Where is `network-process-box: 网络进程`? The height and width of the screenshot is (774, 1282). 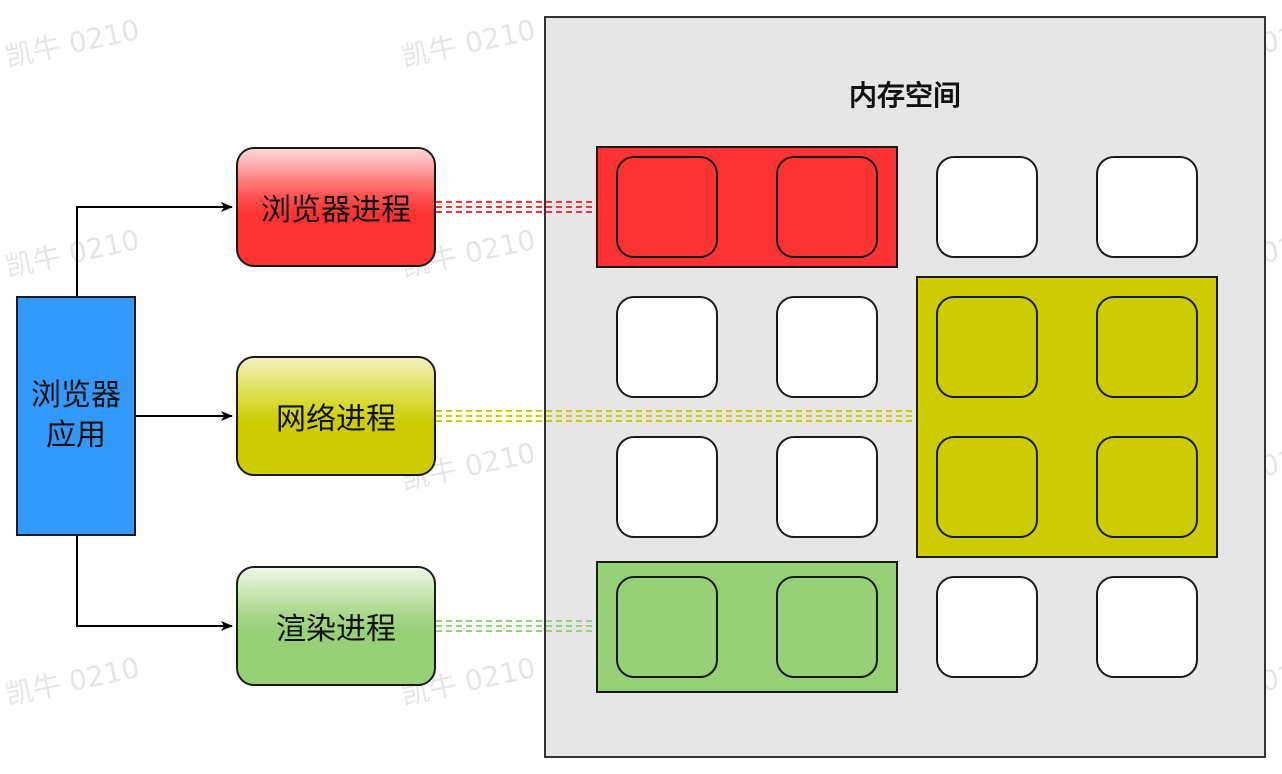
network-process-box: 网络进程 is located at coordinates (336, 416).